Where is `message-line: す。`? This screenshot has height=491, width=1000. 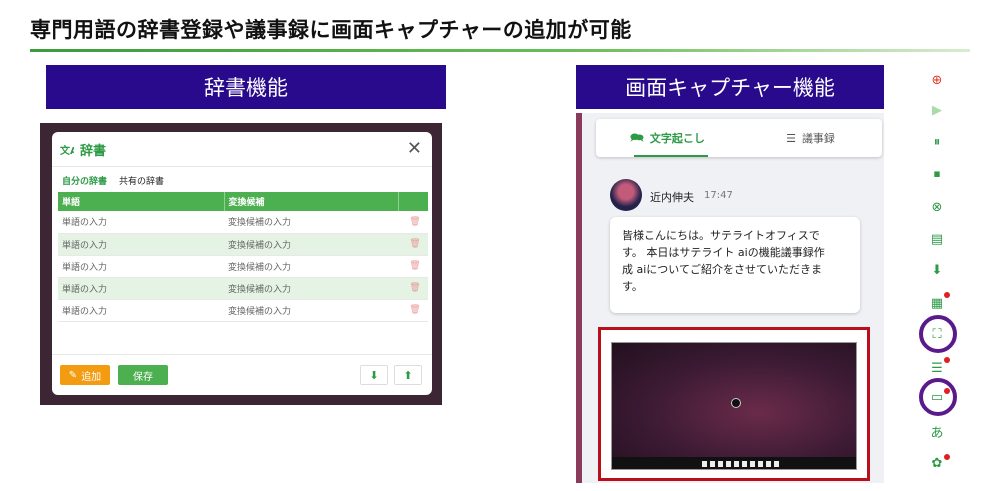
message-line: す。 is located at coordinates (632, 286).